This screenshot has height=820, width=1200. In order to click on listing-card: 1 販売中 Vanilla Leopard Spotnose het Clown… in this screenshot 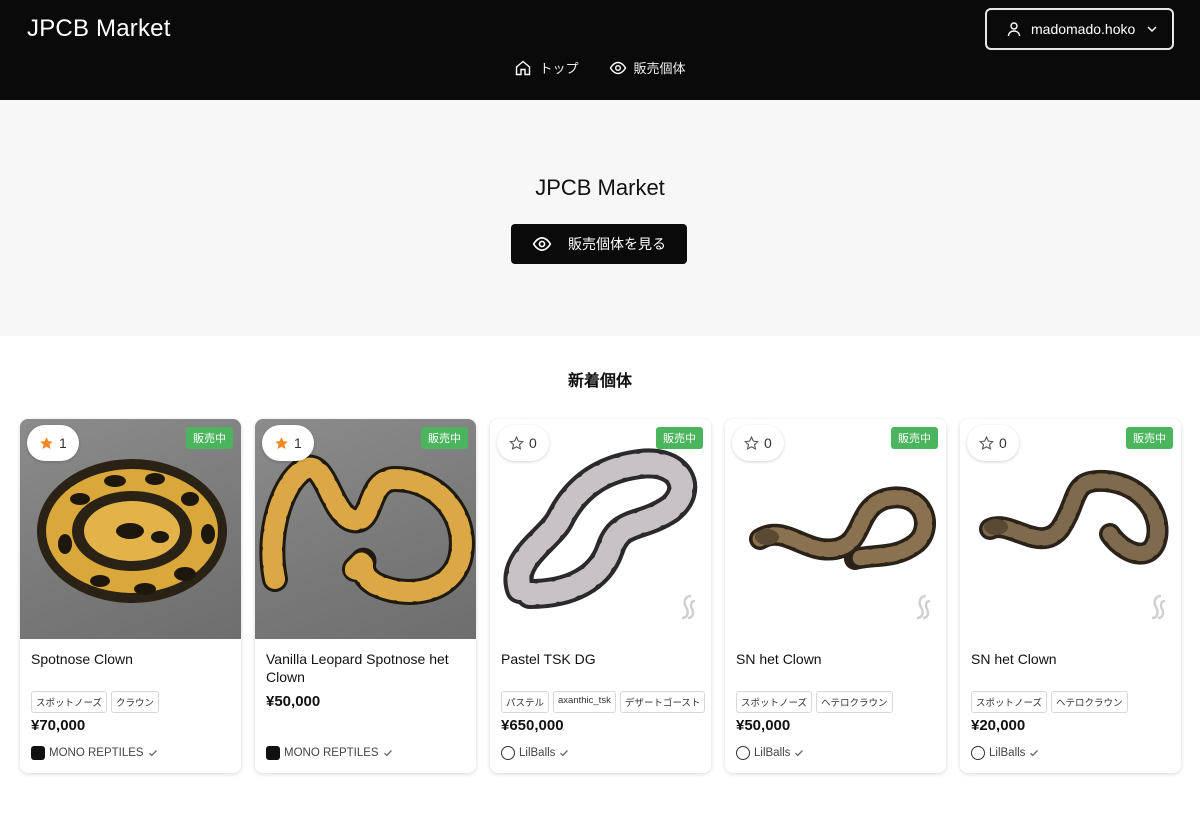, I will do `click(365, 596)`.